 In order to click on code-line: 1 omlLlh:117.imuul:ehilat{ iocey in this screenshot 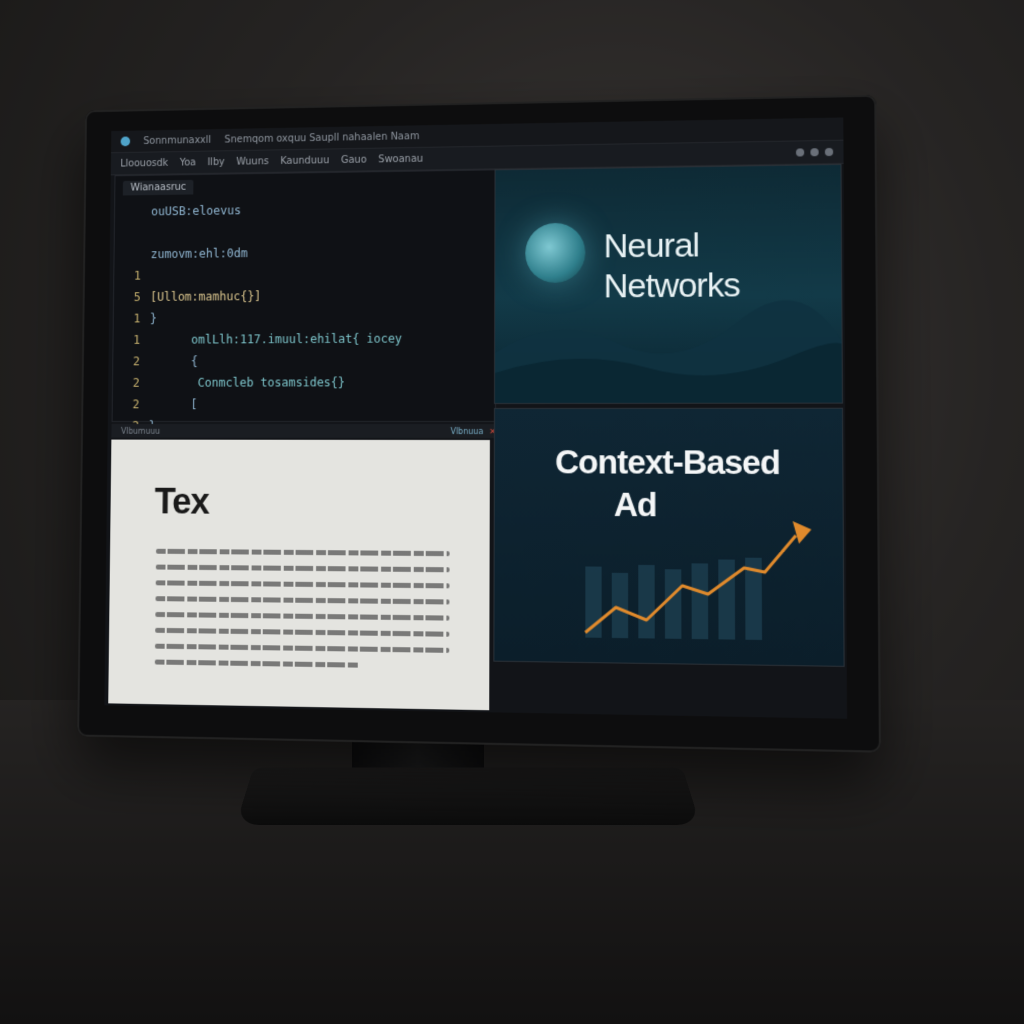, I will do `click(304, 339)`.